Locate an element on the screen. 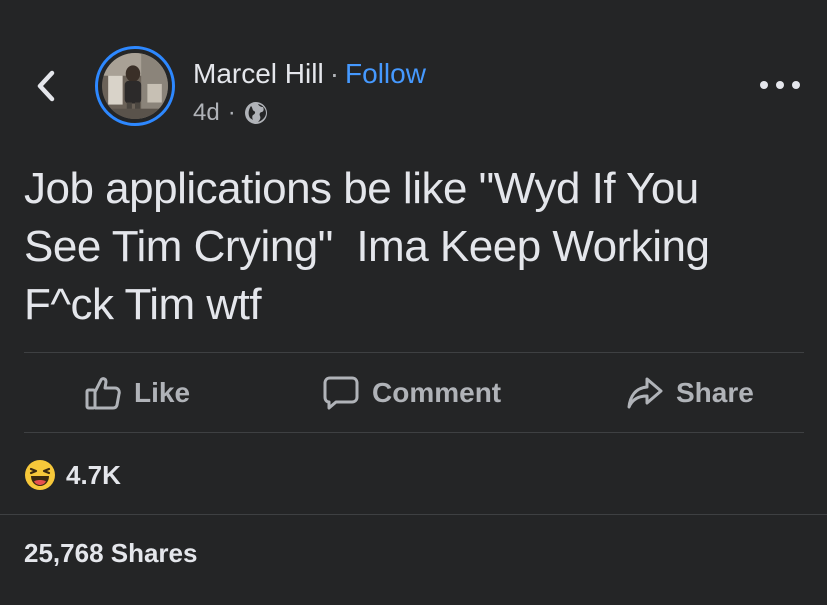  post-meta: 4d · is located at coordinates (230, 113).